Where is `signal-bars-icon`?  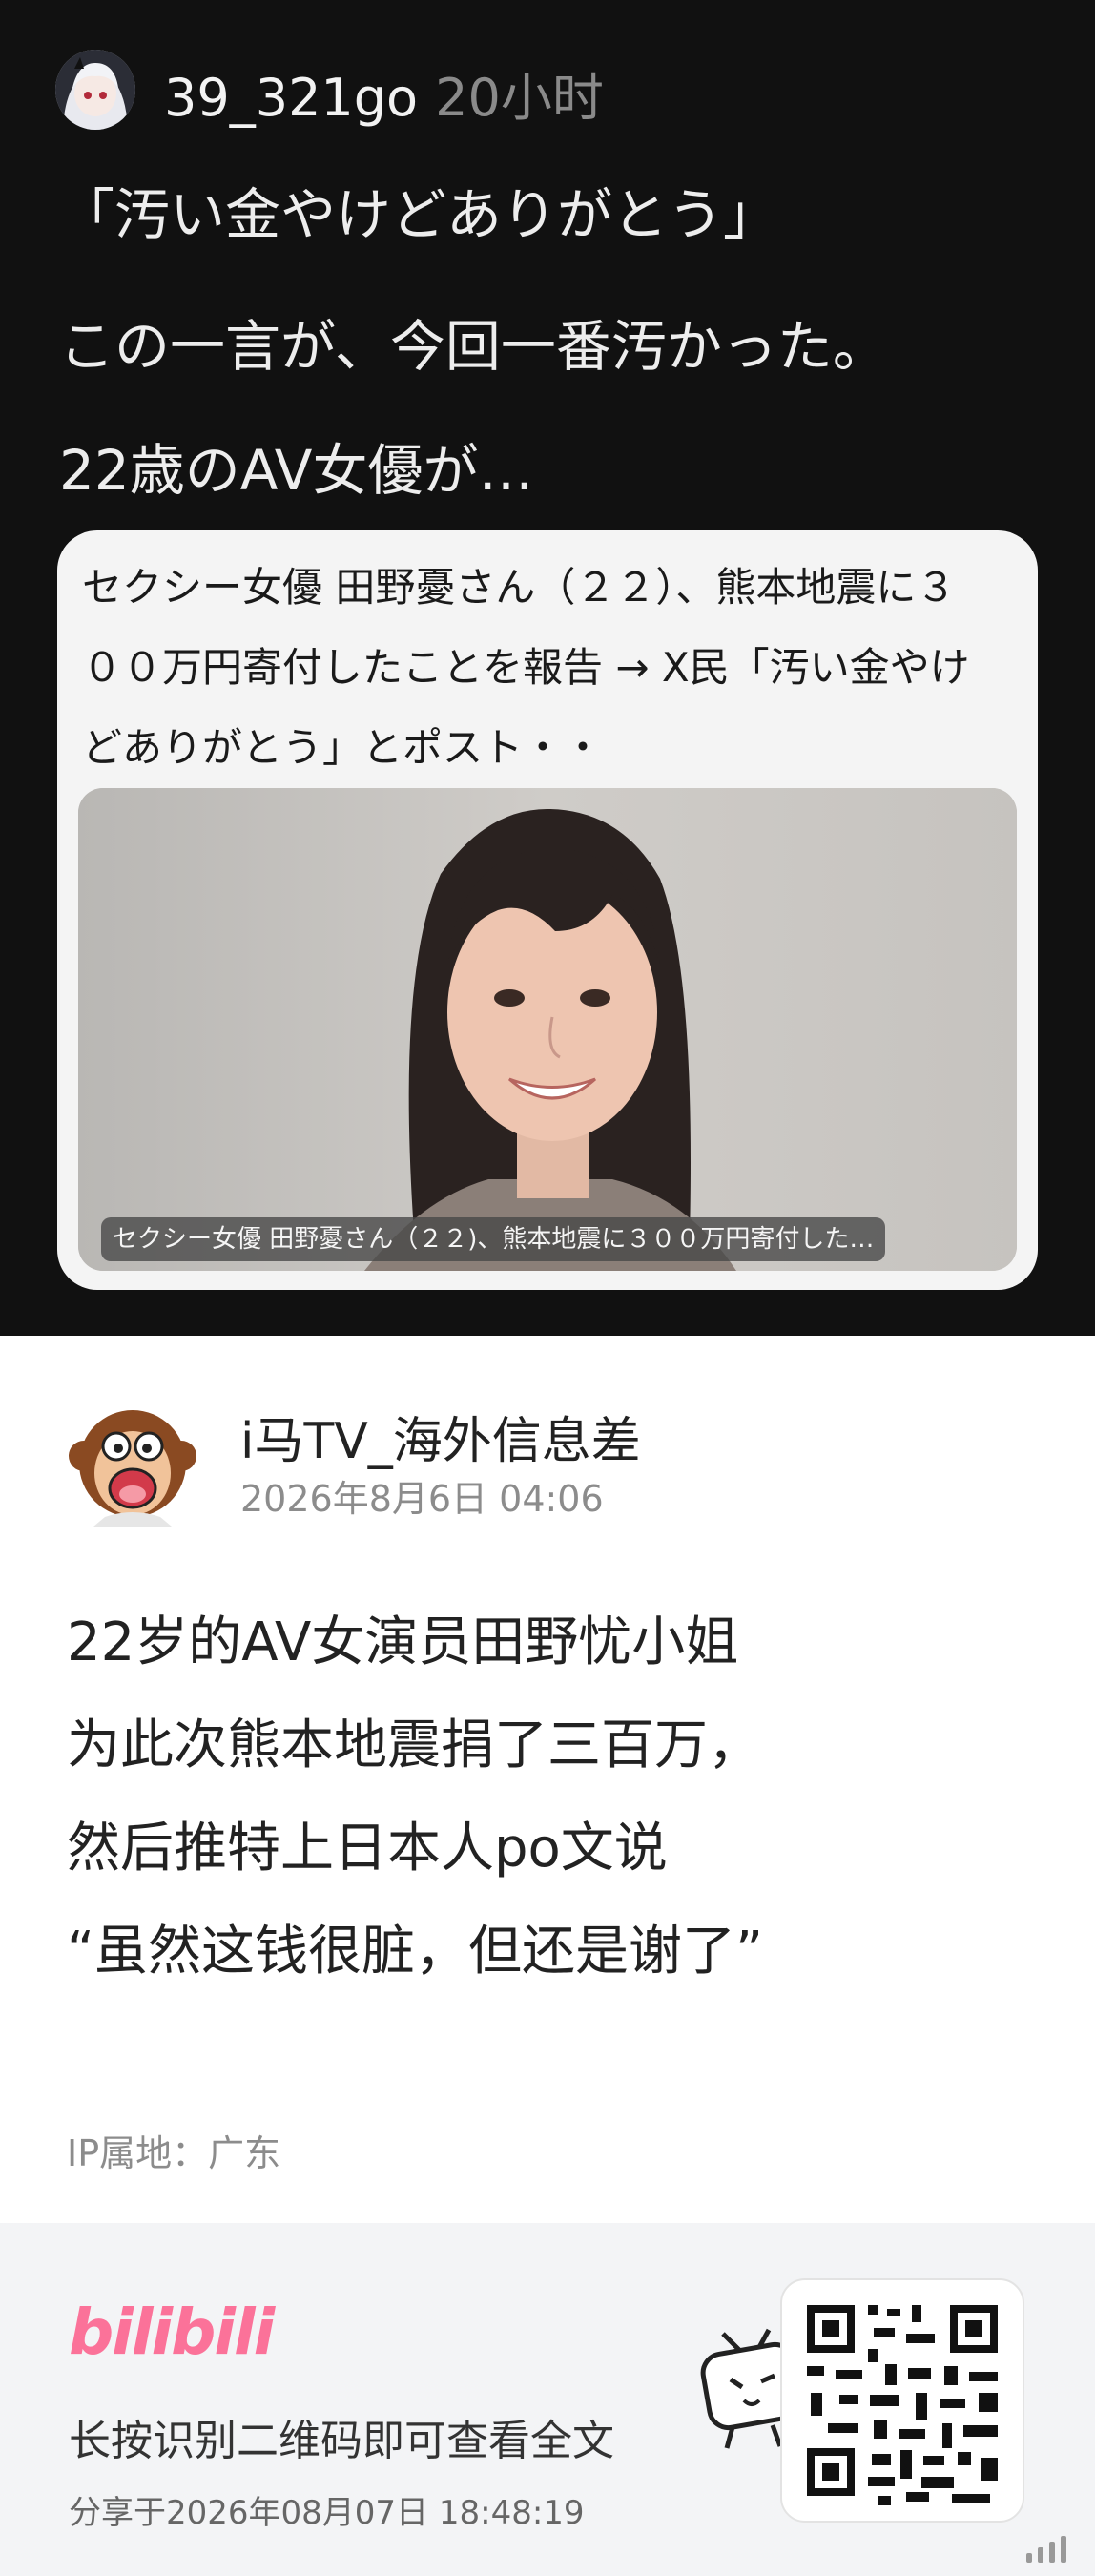
signal-bars-icon is located at coordinates (1046, 2549).